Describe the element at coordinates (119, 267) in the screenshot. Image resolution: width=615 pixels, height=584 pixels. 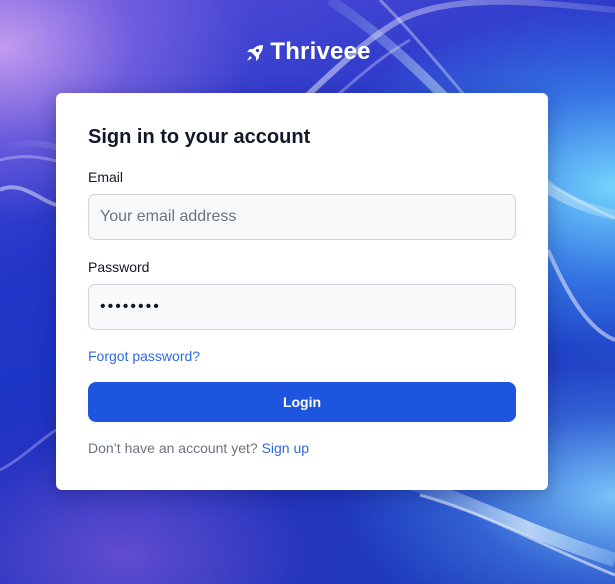
I see `password-label: Password` at that location.